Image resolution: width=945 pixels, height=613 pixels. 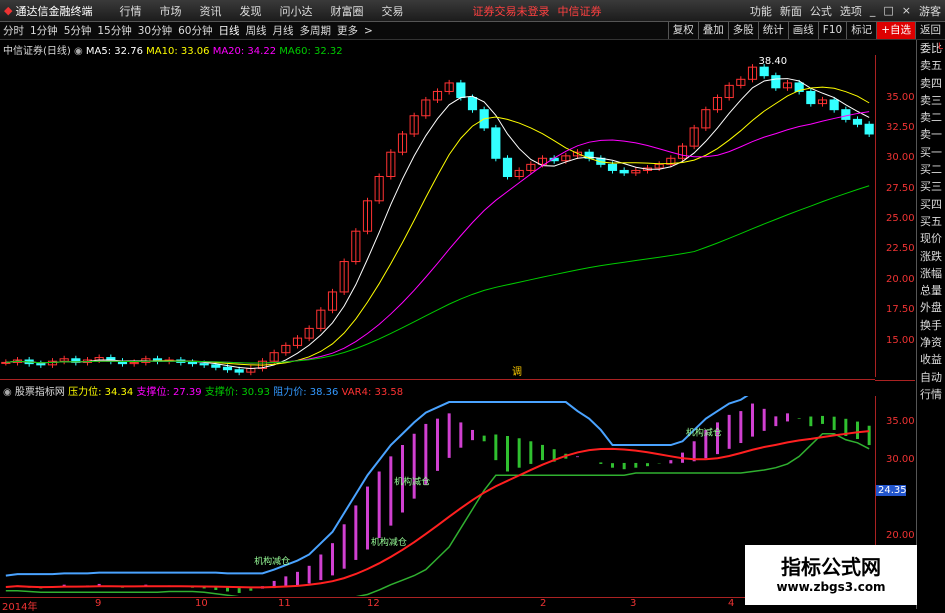 What do you see at coordinates (906, 10) in the screenshot?
I see `close-icon: ×` at bounding box center [906, 10].